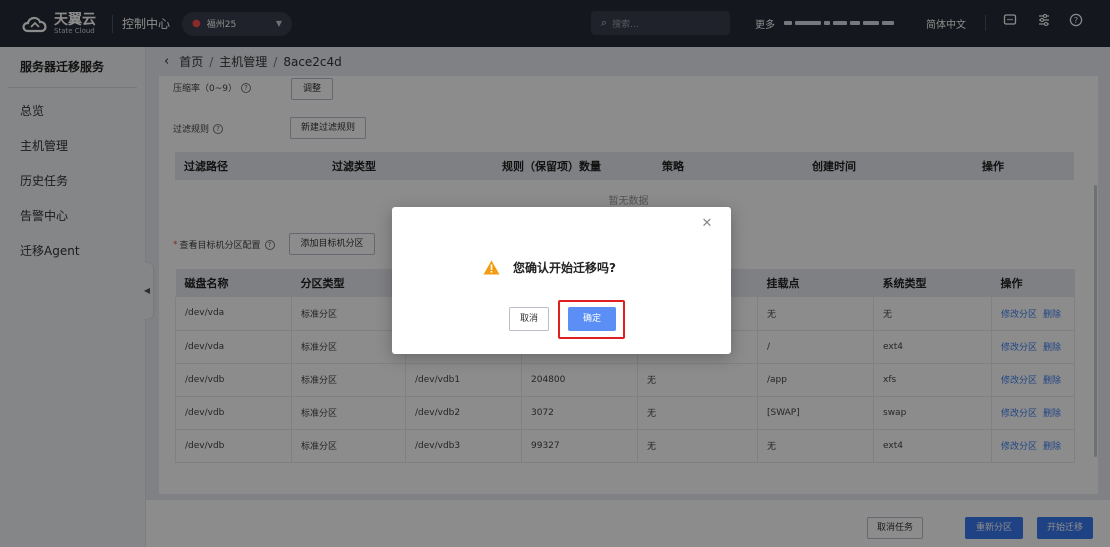 The height and width of the screenshot is (547, 1110). What do you see at coordinates (237, 23) in the screenshot?
I see `region-selector: ● 福州25 ▼` at bounding box center [237, 23].